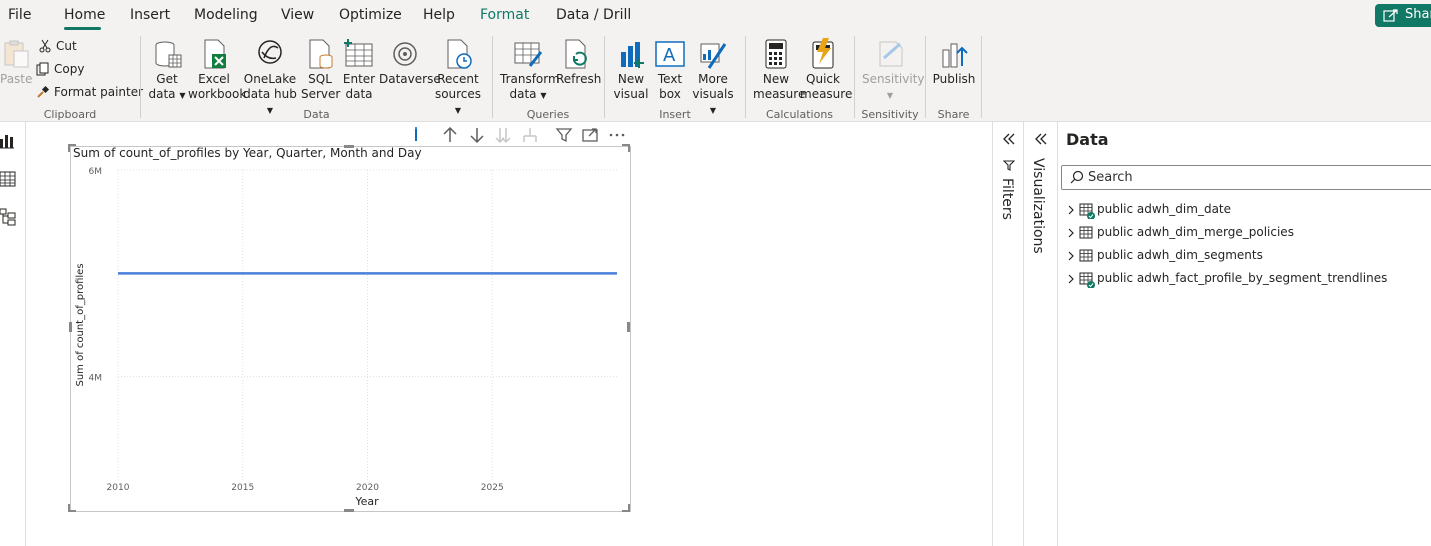 The width and height of the screenshot is (1431, 546). Describe the element at coordinates (99, 92) in the screenshot. I see `format-painter-label: Format painter` at that location.